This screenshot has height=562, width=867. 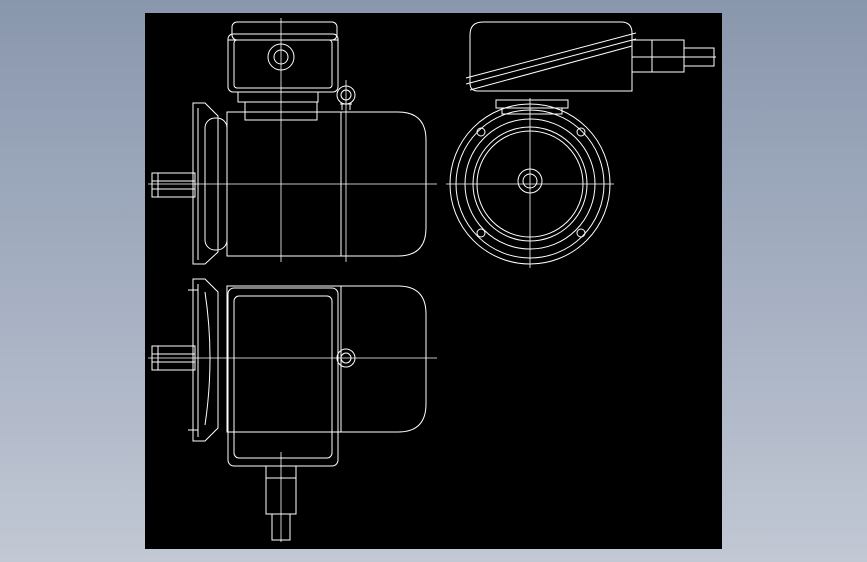 I want to click on shaft, so click(x=173, y=185).